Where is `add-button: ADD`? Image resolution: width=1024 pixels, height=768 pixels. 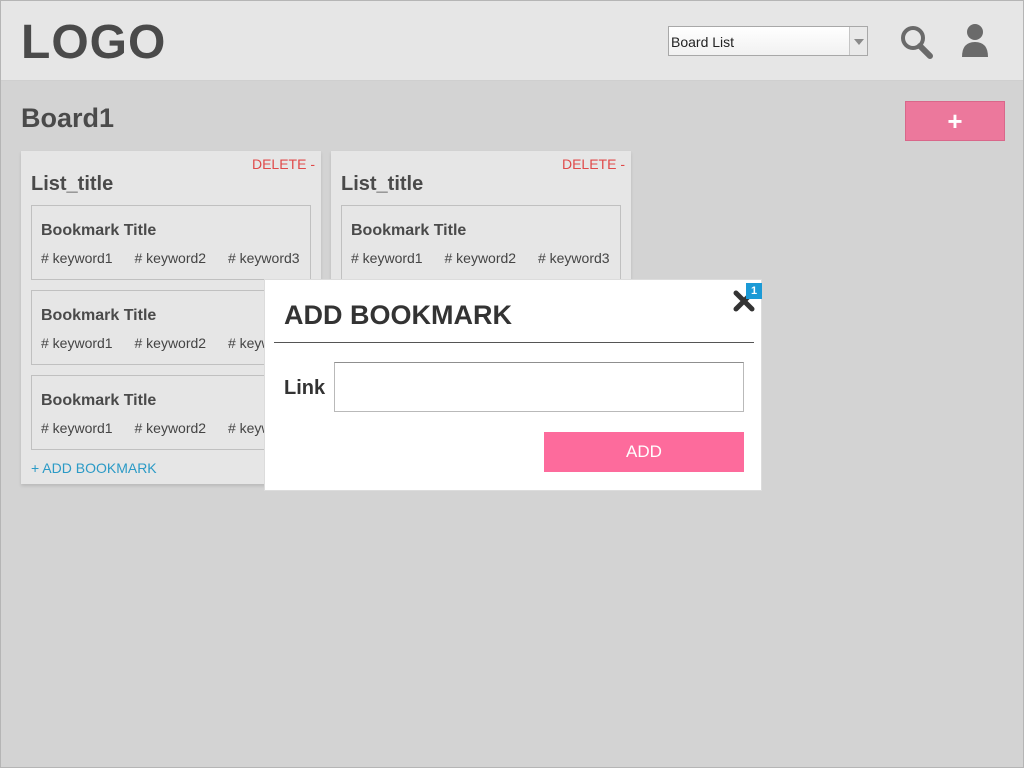 add-button: ADD is located at coordinates (644, 452).